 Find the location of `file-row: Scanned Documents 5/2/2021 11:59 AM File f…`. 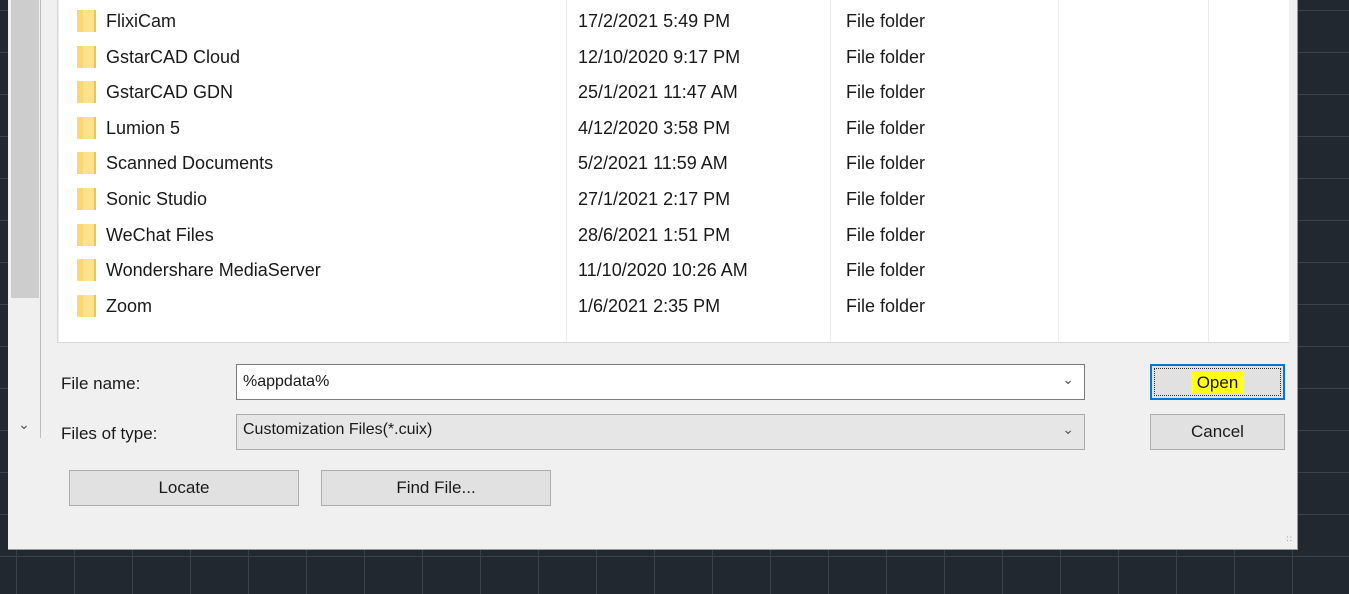

file-row: Scanned Documents 5/2/2021 11:59 AM File f… is located at coordinates (673, 161).